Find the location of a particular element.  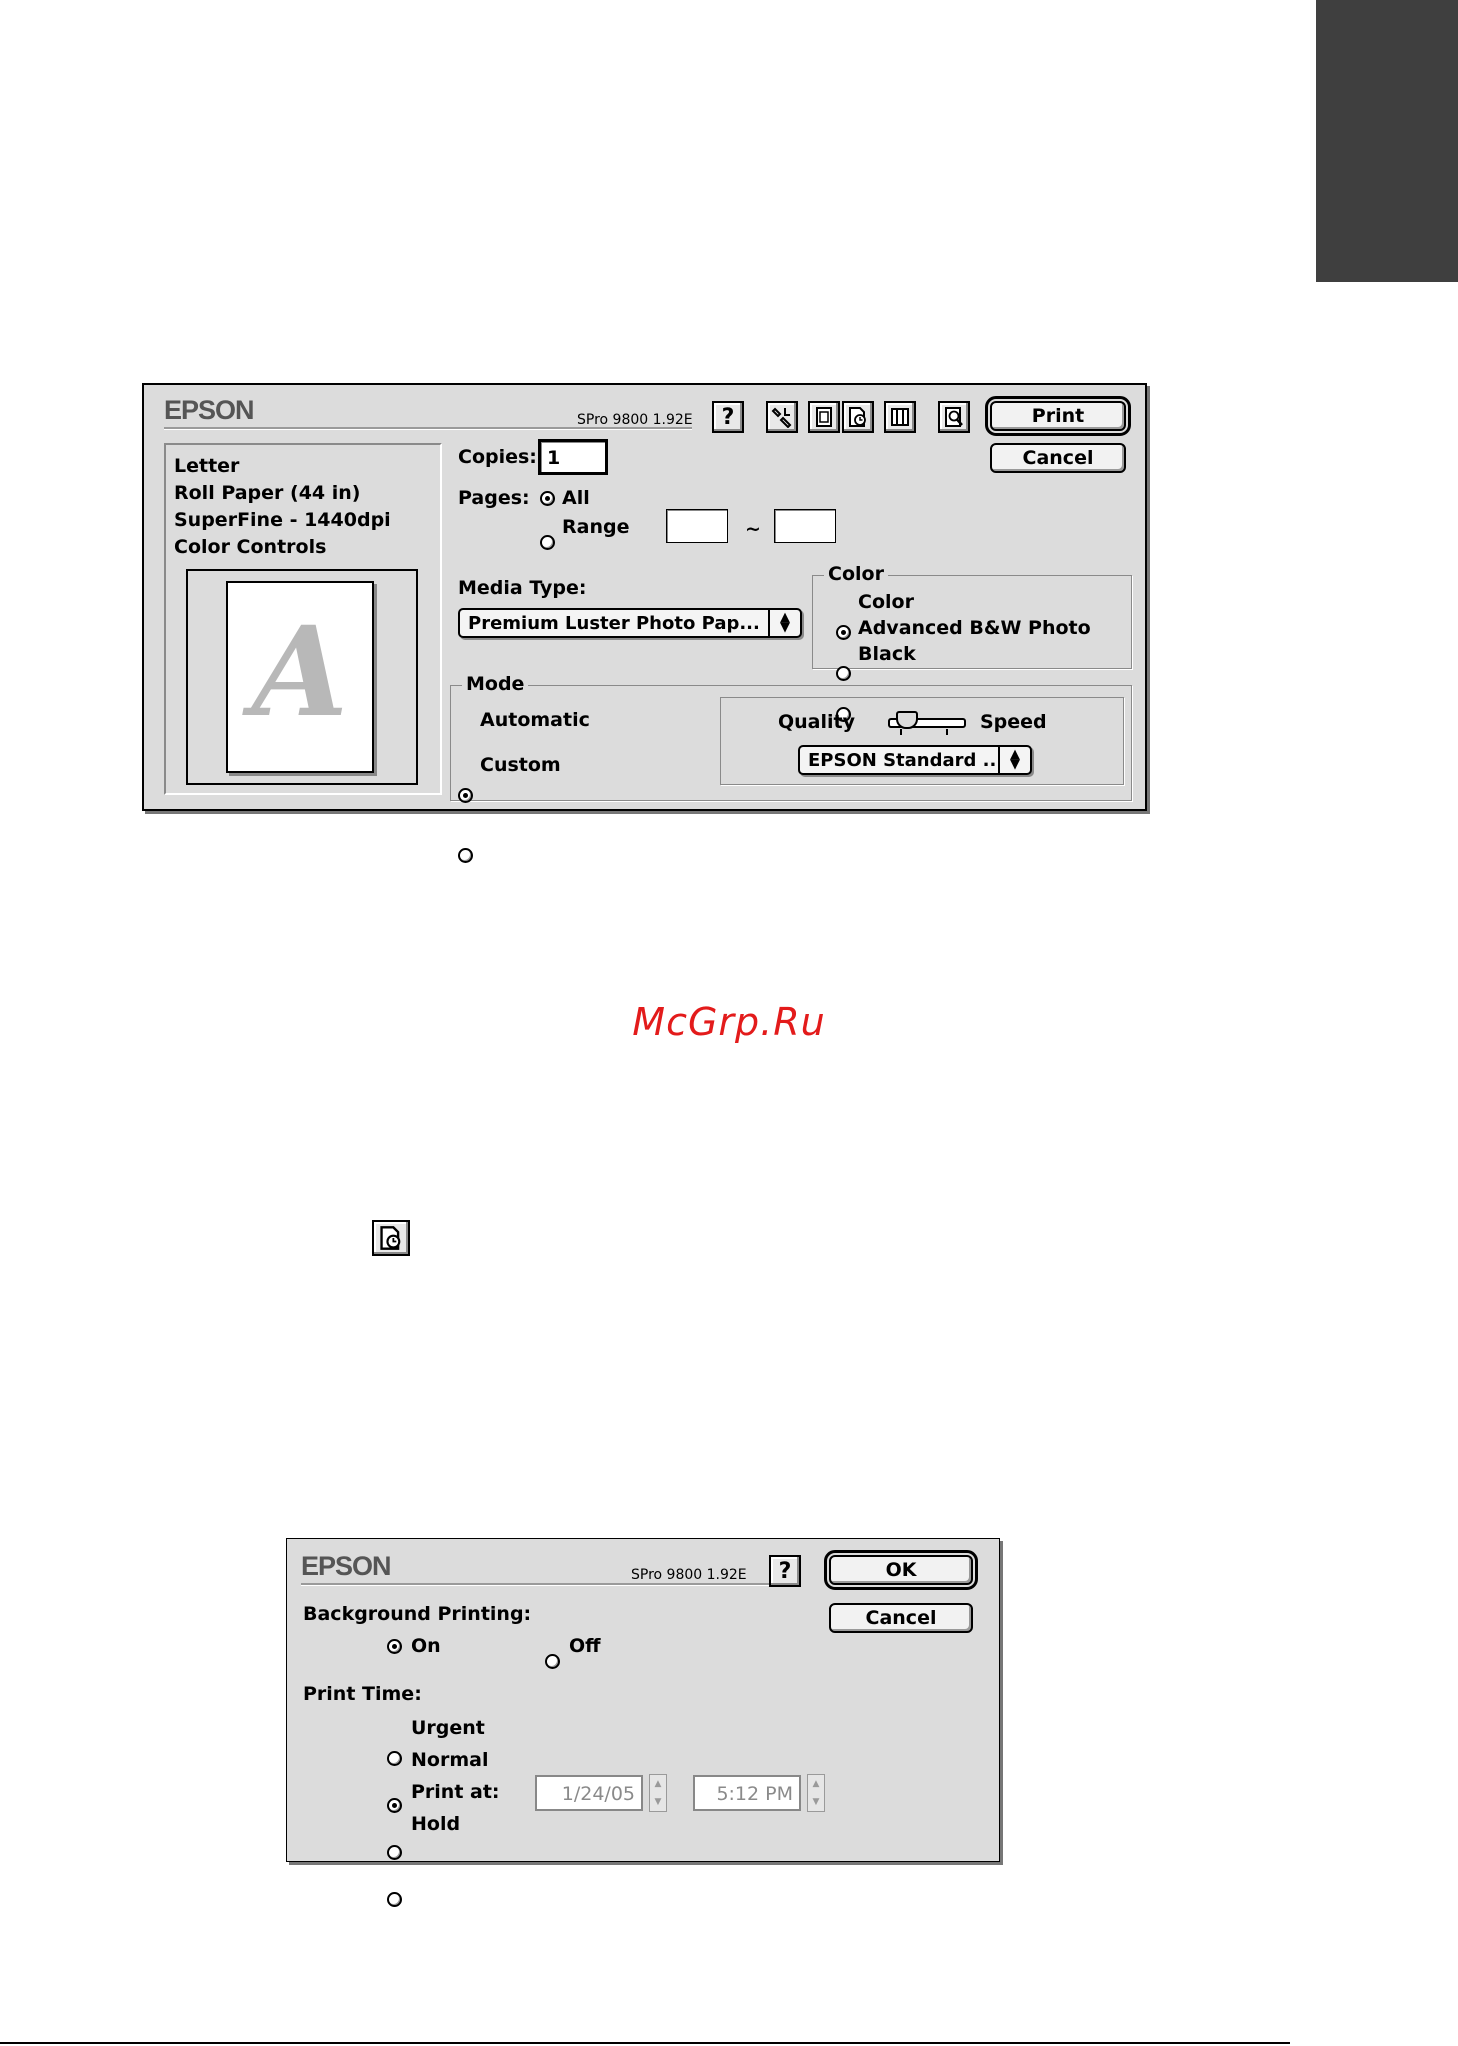

utility-icon is located at coordinates (781, 417).